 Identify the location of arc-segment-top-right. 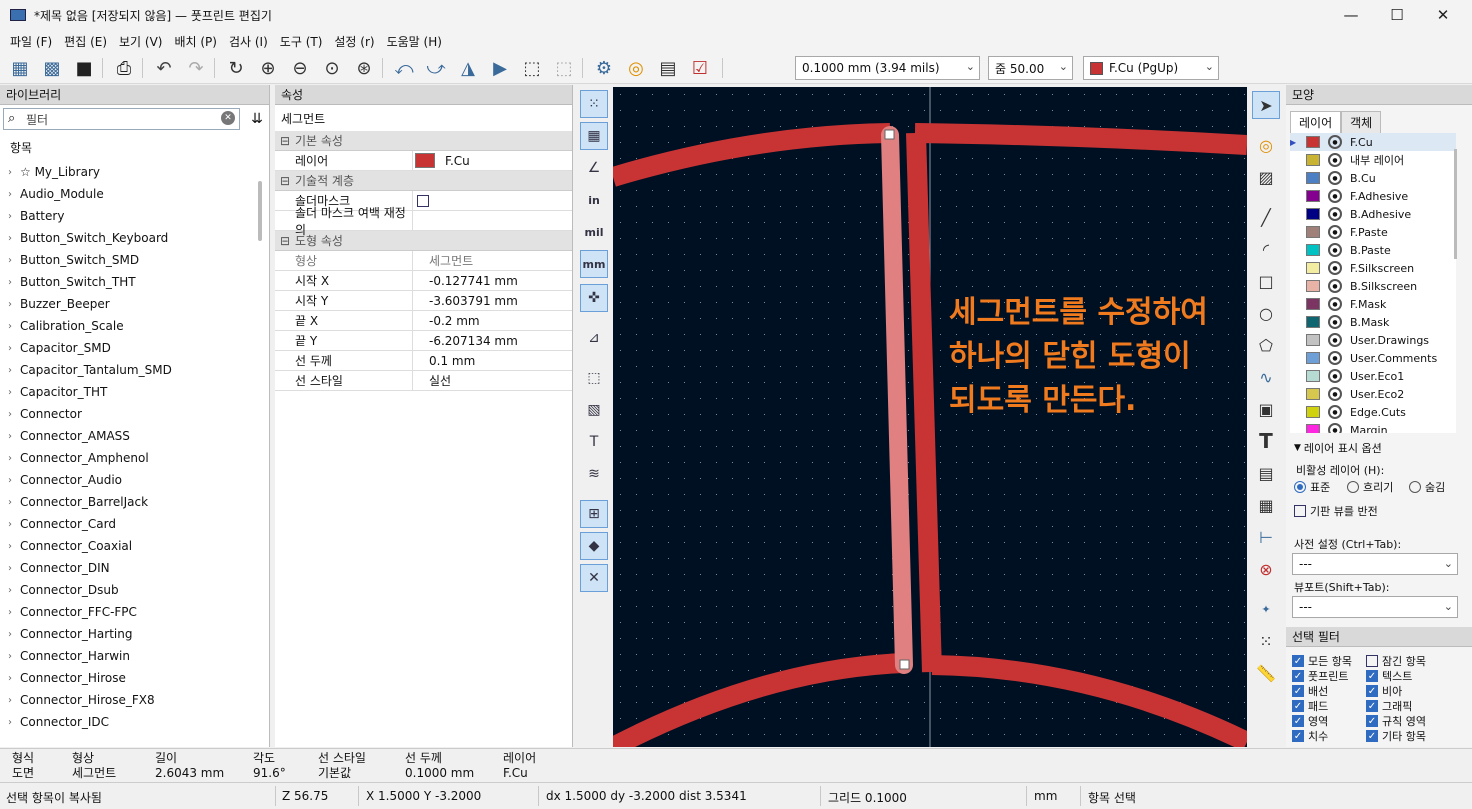
(1080, 139).